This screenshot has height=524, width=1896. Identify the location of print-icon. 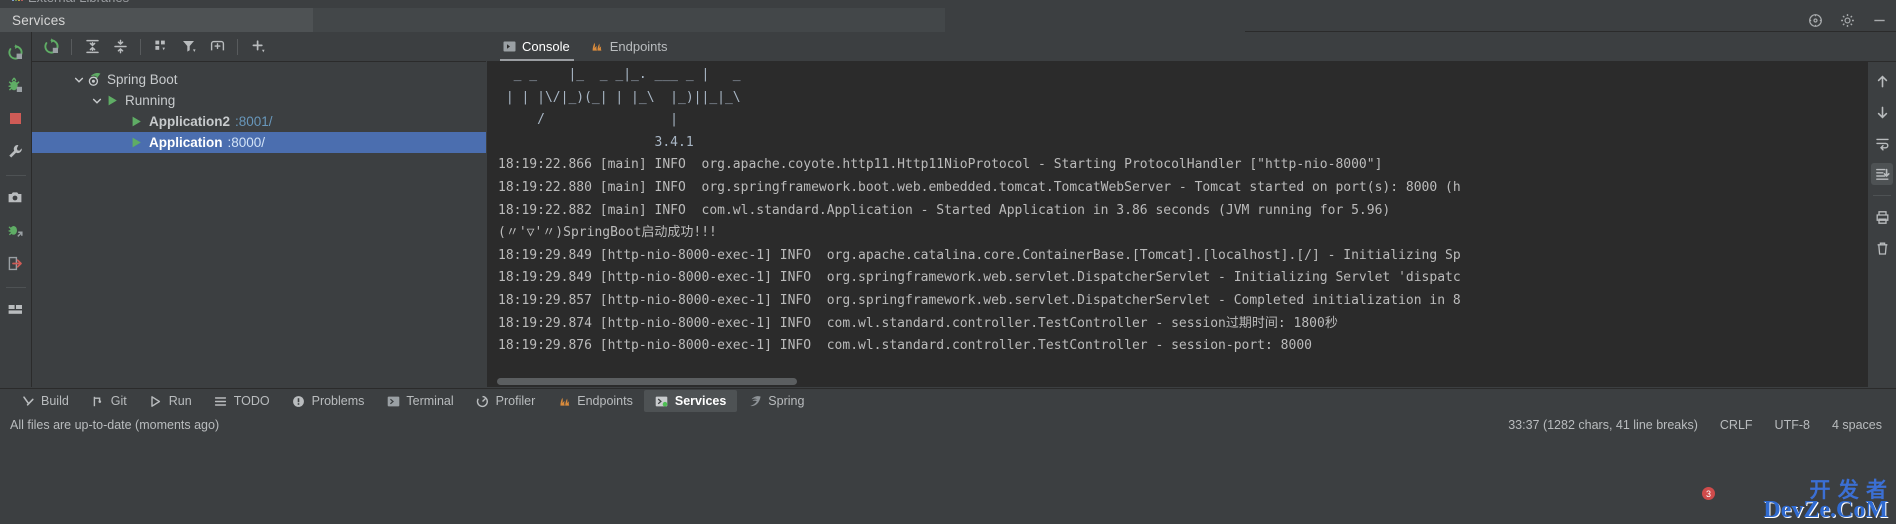
(1882, 217).